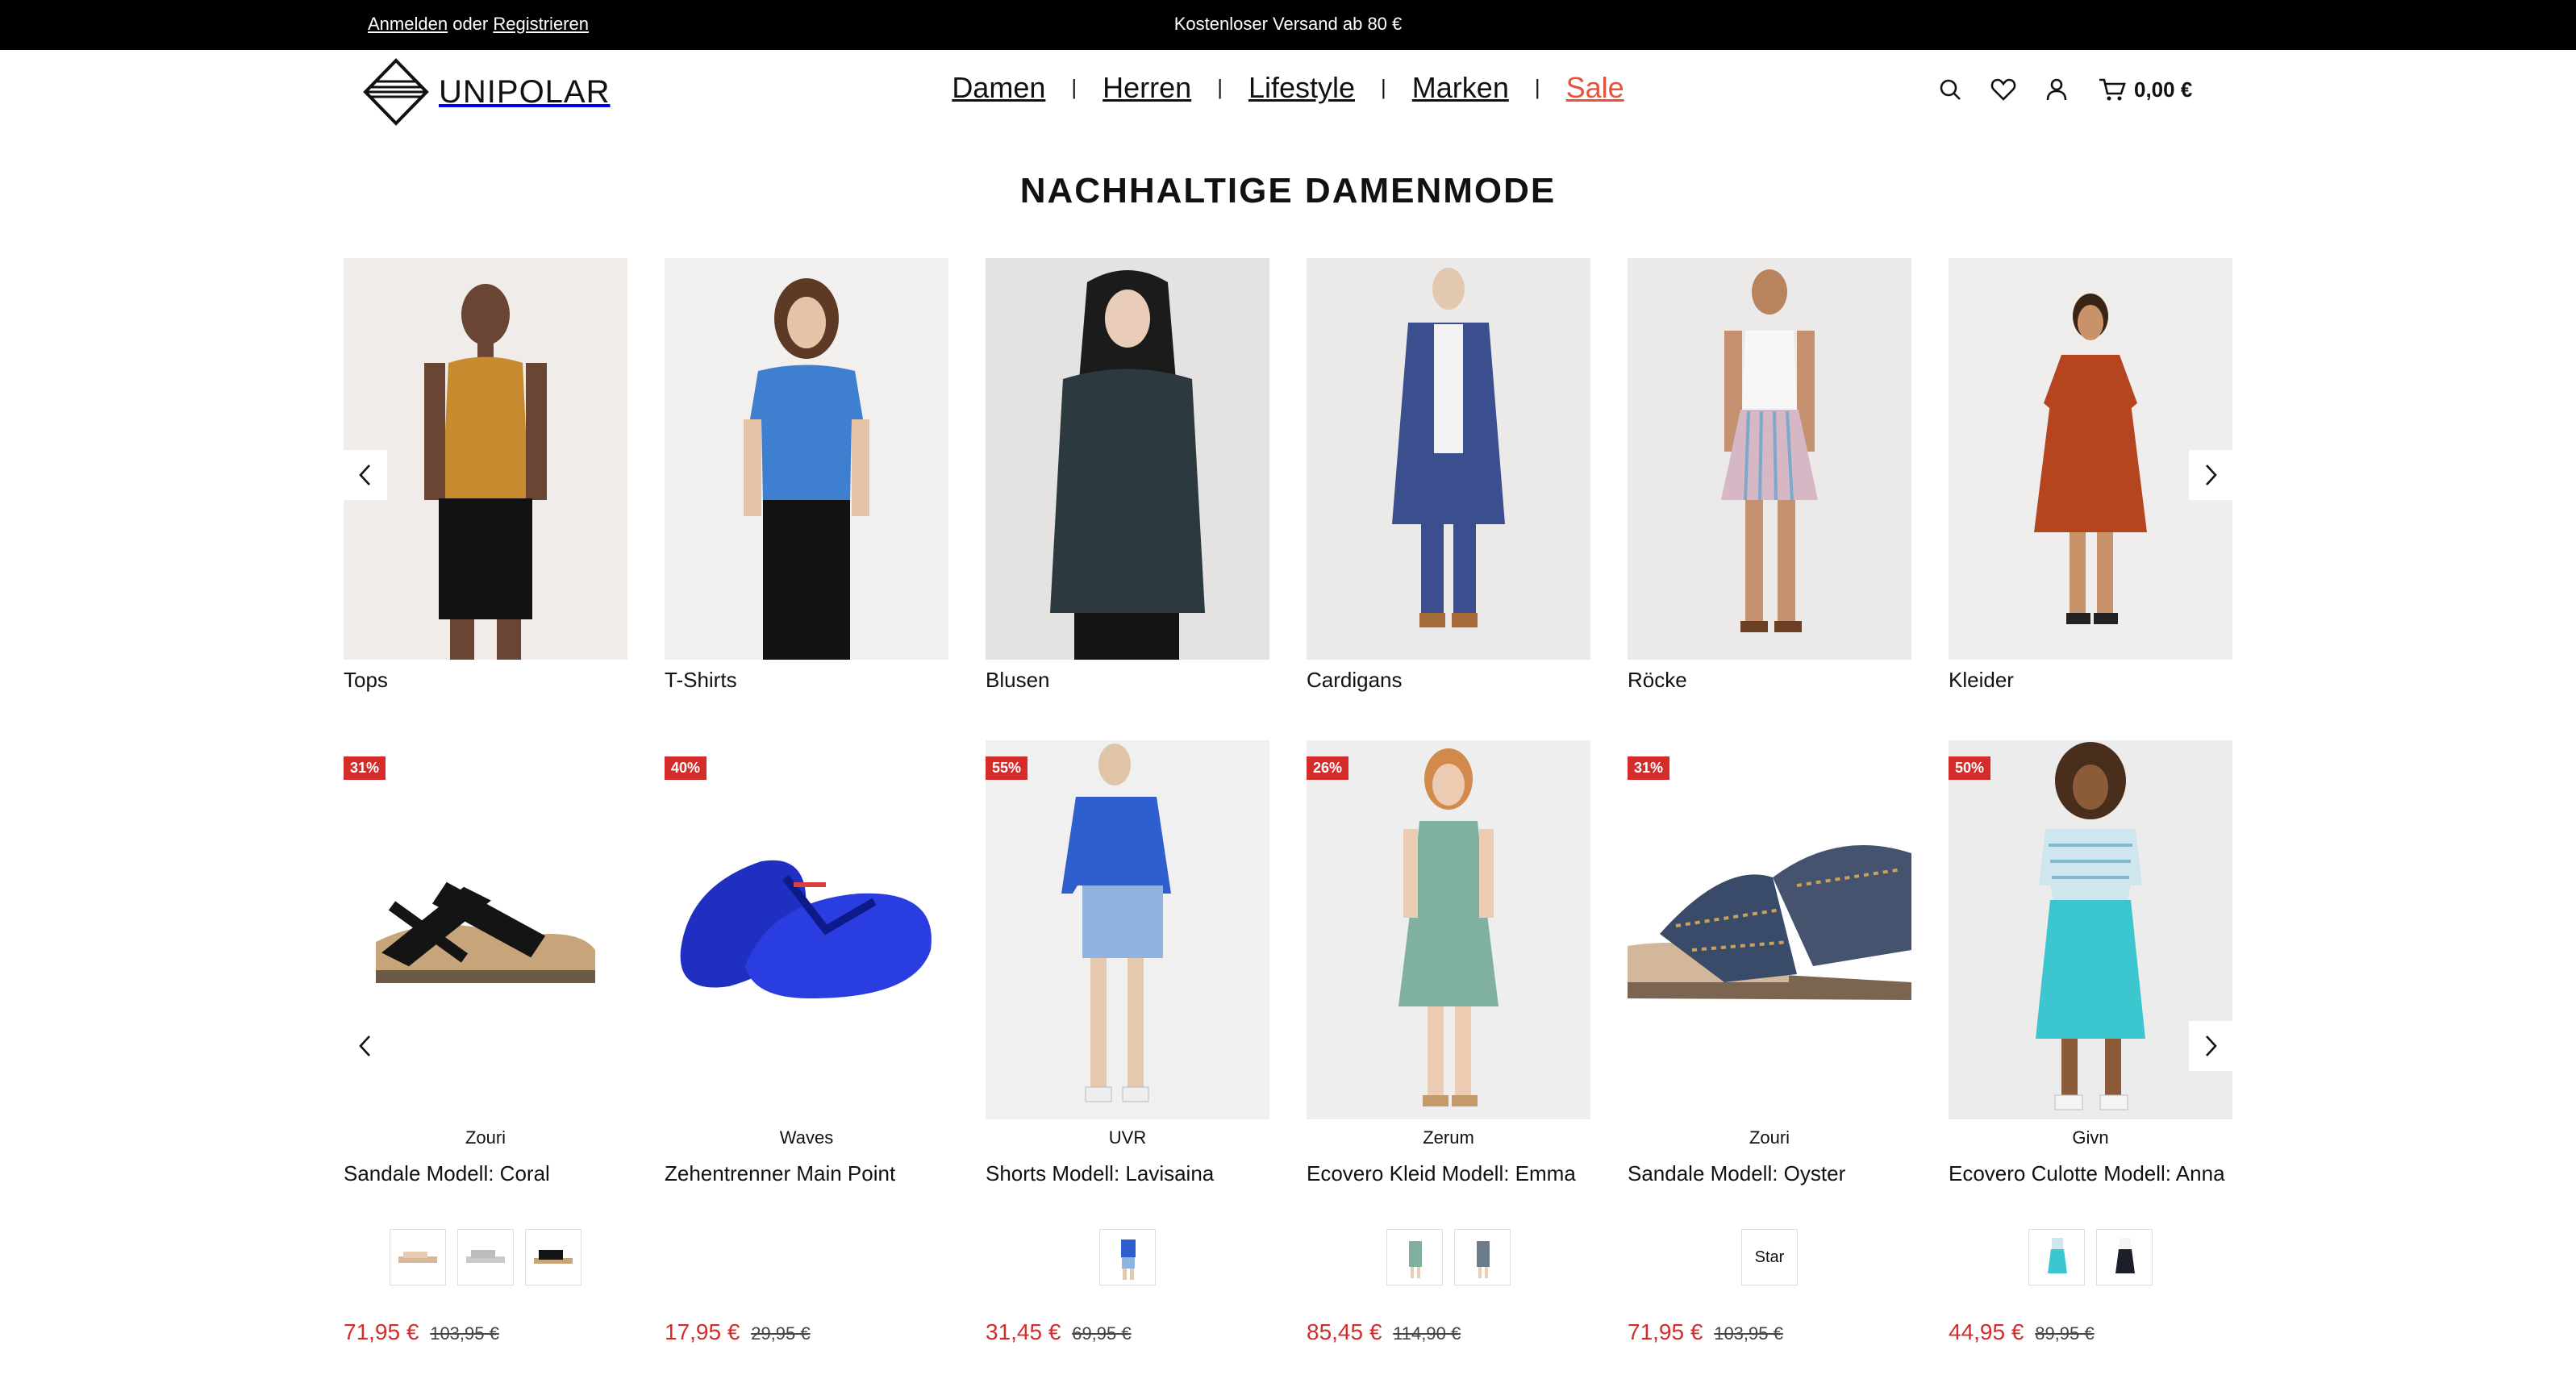 The height and width of the screenshot is (1375, 2576). What do you see at coordinates (366, 680) in the screenshot?
I see `category-label: Tops` at bounding box center [366, 680].